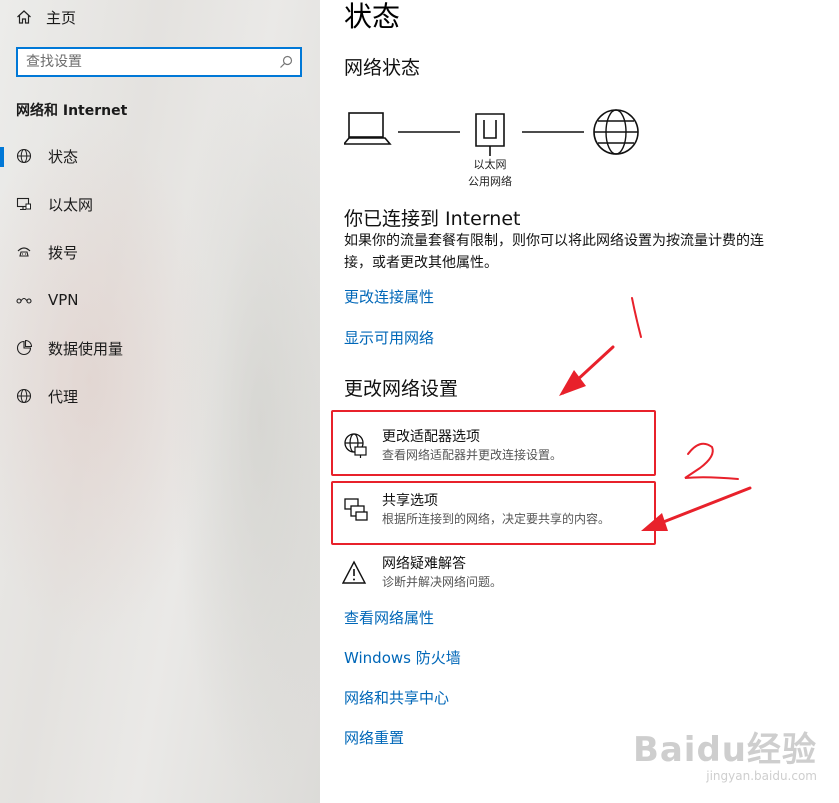 This screenshot has width=839, height=803. What do you see at coordinates (396, 697) in the screenshot?
I see `network-sharing-center-link: 网络和共享中心` at bounding box center [396, 697].